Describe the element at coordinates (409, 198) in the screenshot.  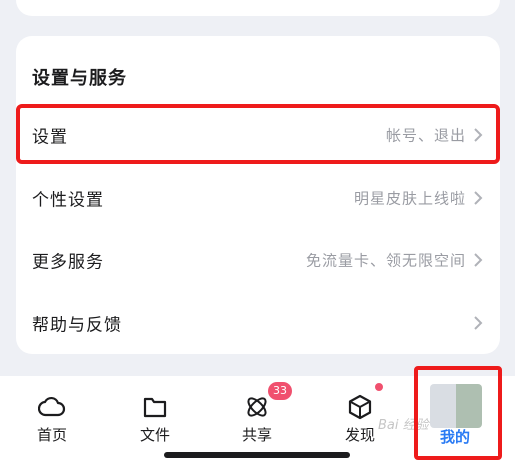
I see `personalization-hint: 明星皮肤上线啦` at that location.